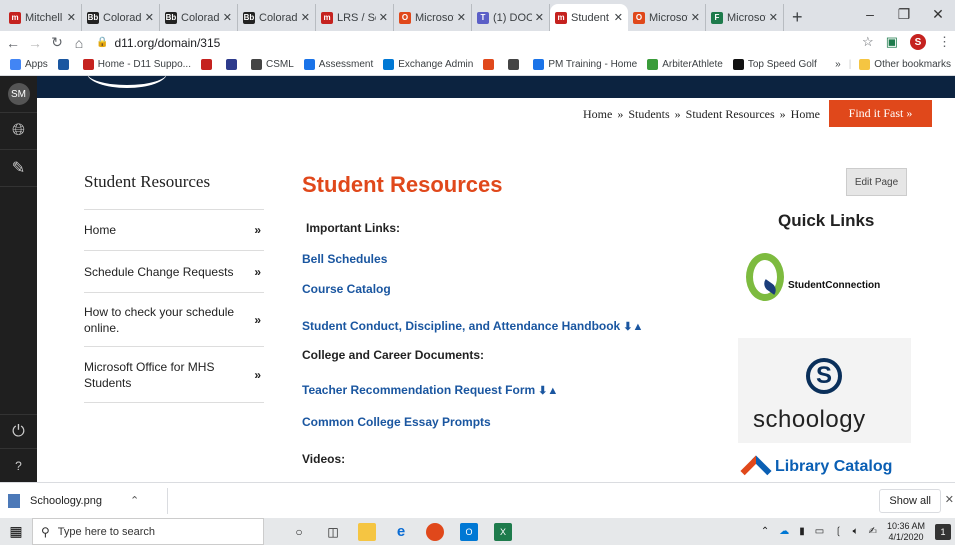 The height and width of the screenshot is (545, 955). Describe the element at coordinates (16, 531) in the screenshot. I see `windows-start-icon: ▦` at that location.